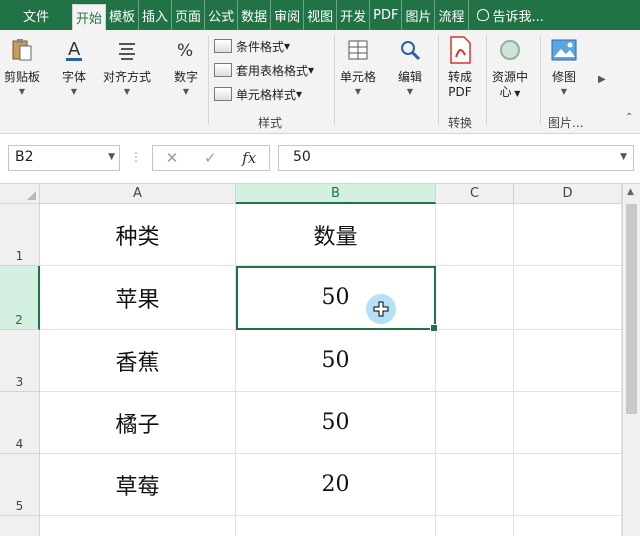 This screenshot has height=536, width=640. What do you see at coordinates (475, 526) in the screenshot?
I see `cell-c6` at bounding box center [475, 526].